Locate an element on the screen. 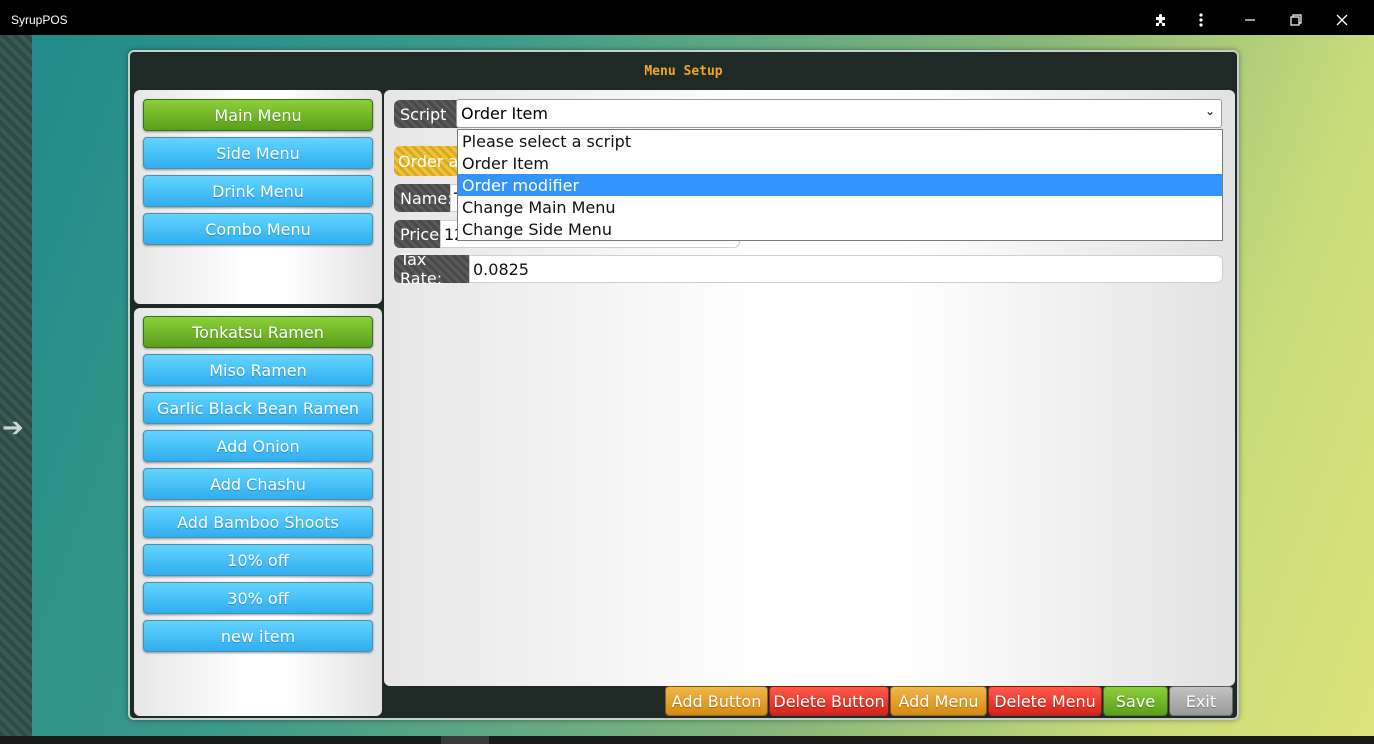  tax-rate-label: Tax Rate: is located at coordinates (431, 269).